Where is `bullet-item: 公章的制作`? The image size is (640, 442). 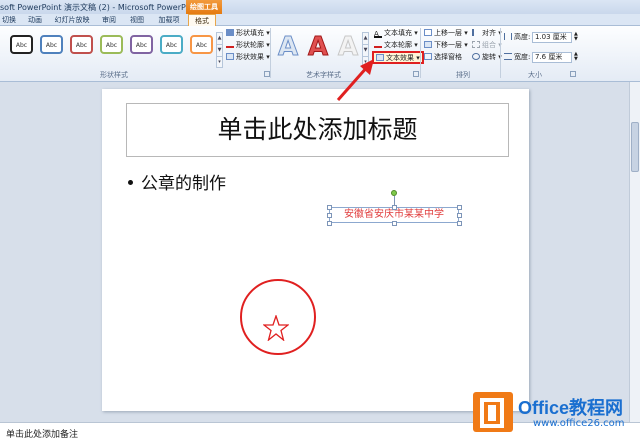
bullet-item: 公章的制作 is located at coordinates (177, 181).